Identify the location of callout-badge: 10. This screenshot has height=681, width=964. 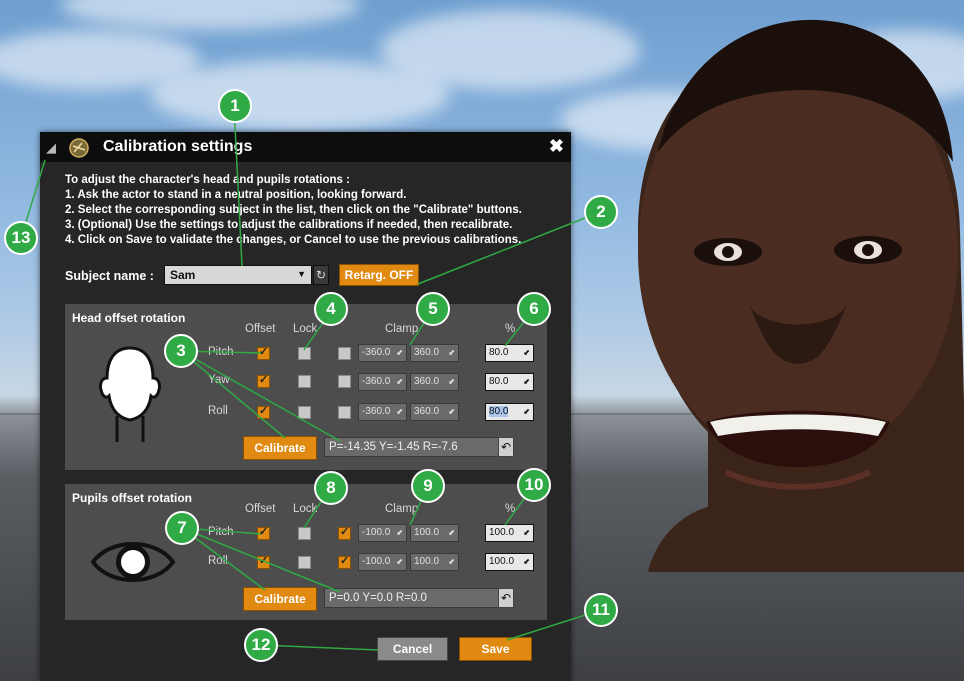
(534, 485).